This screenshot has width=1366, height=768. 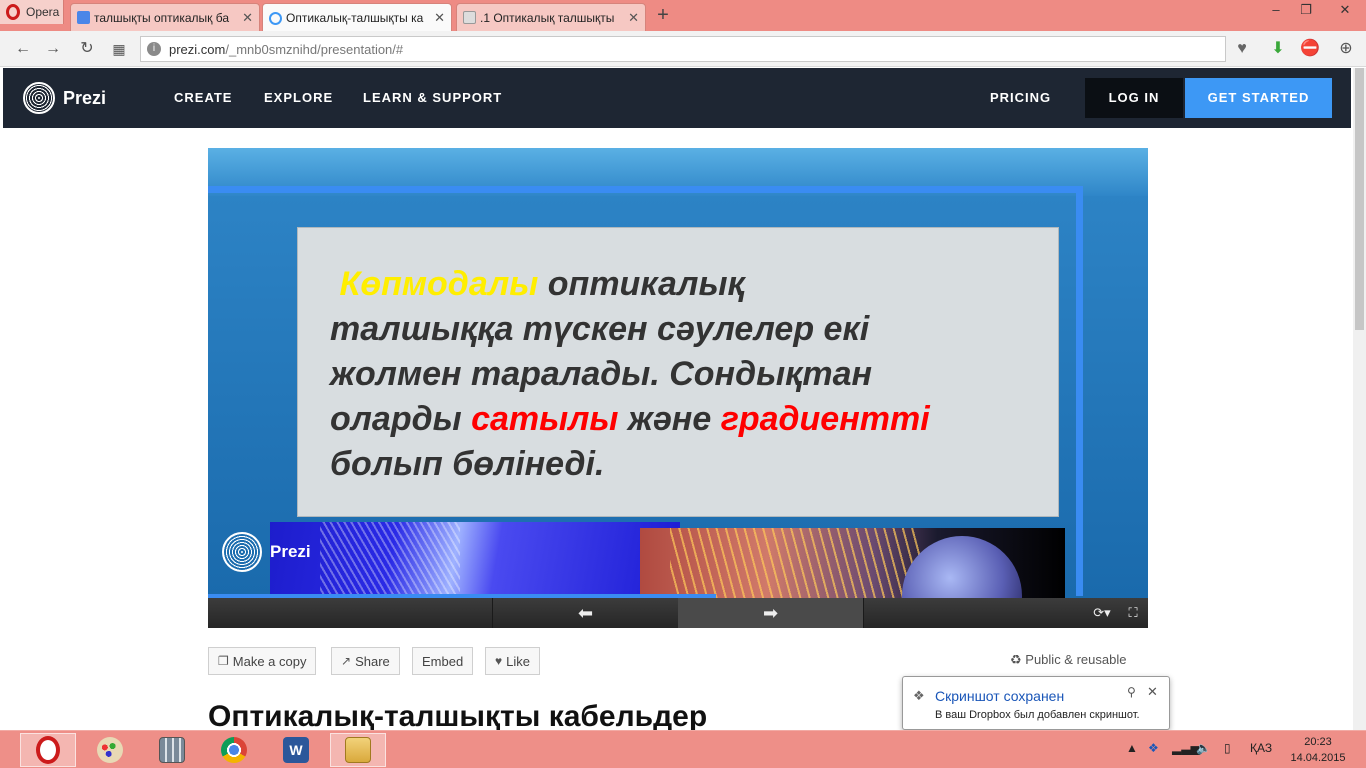 What do you see at coordinates (432, 97) in the screenshot?
I see `nav-learn-support: LEARN & SUPPORT` at bounding box center [432, 97].